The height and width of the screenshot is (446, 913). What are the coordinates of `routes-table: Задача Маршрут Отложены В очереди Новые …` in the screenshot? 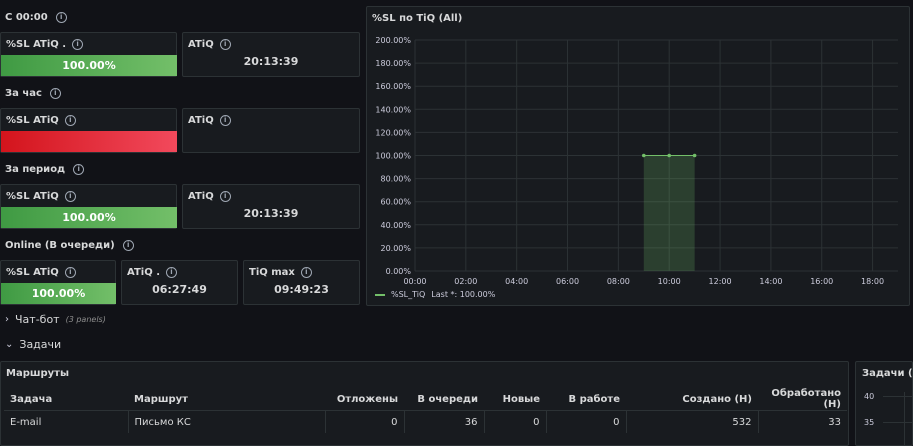 It's located at (425, 410).